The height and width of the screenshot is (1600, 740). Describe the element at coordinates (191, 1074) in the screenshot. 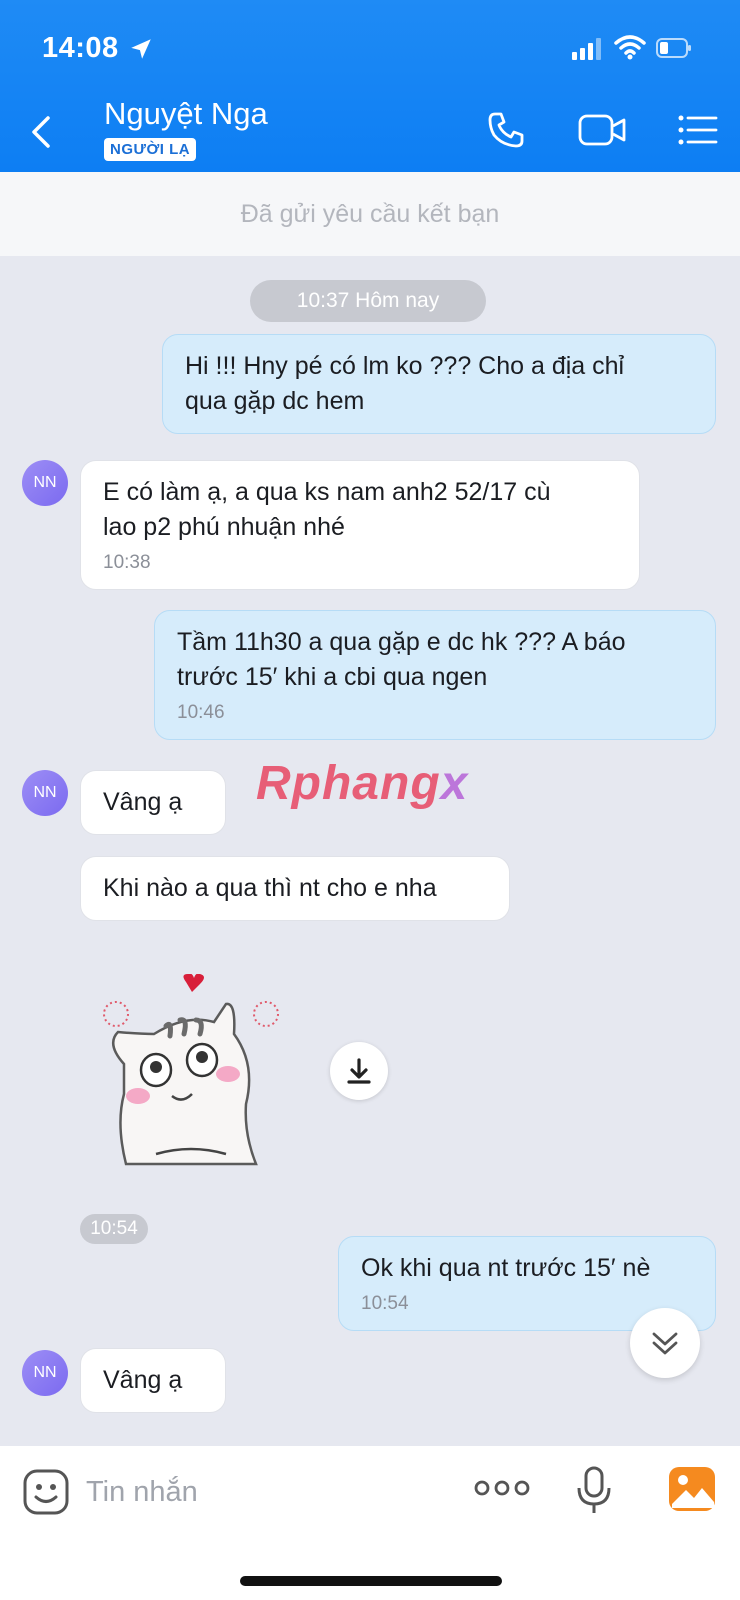

I see `cat-sticker-image` at that location.